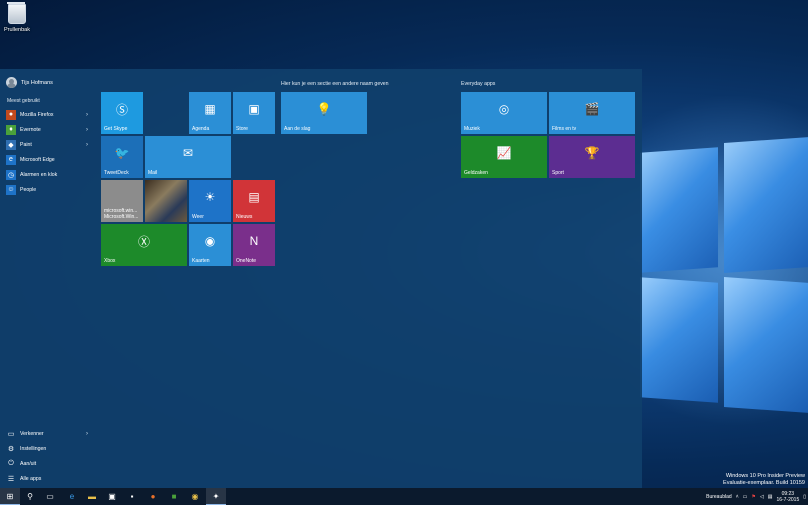 The image size is (808, 505). Describe the element at coordinates (737, 497) in the screenshot. I see `chevron-up-icon: ˄` at that location.